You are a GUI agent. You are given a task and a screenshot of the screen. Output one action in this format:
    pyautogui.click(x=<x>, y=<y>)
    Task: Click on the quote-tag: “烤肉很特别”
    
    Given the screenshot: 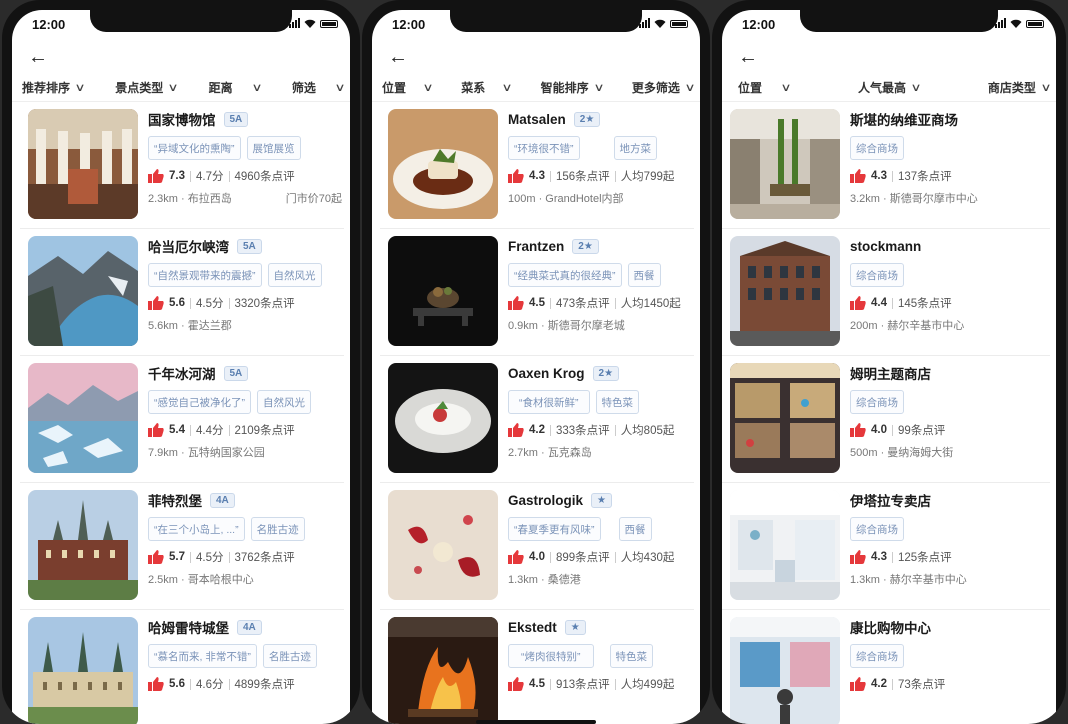 What is the action you would take?
    pyautogui.click(x=551, y=656)
    